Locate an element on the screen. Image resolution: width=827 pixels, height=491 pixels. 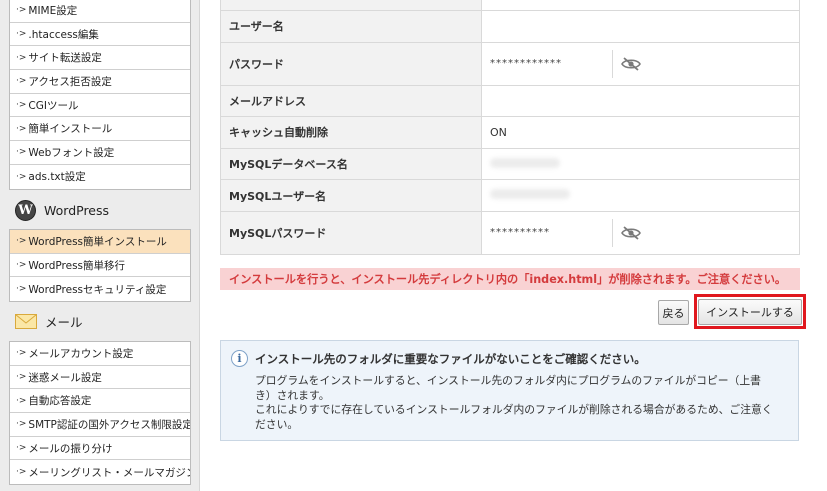
table-row: MySQLパスワード ********** is located at coordinates (510, 232).